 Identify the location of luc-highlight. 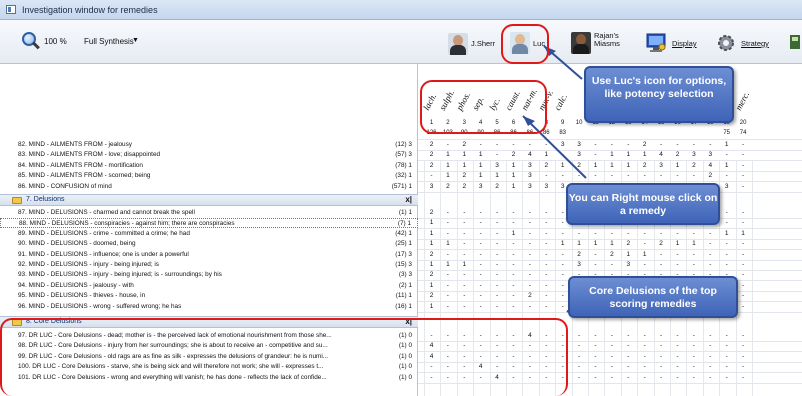
(525, 44).